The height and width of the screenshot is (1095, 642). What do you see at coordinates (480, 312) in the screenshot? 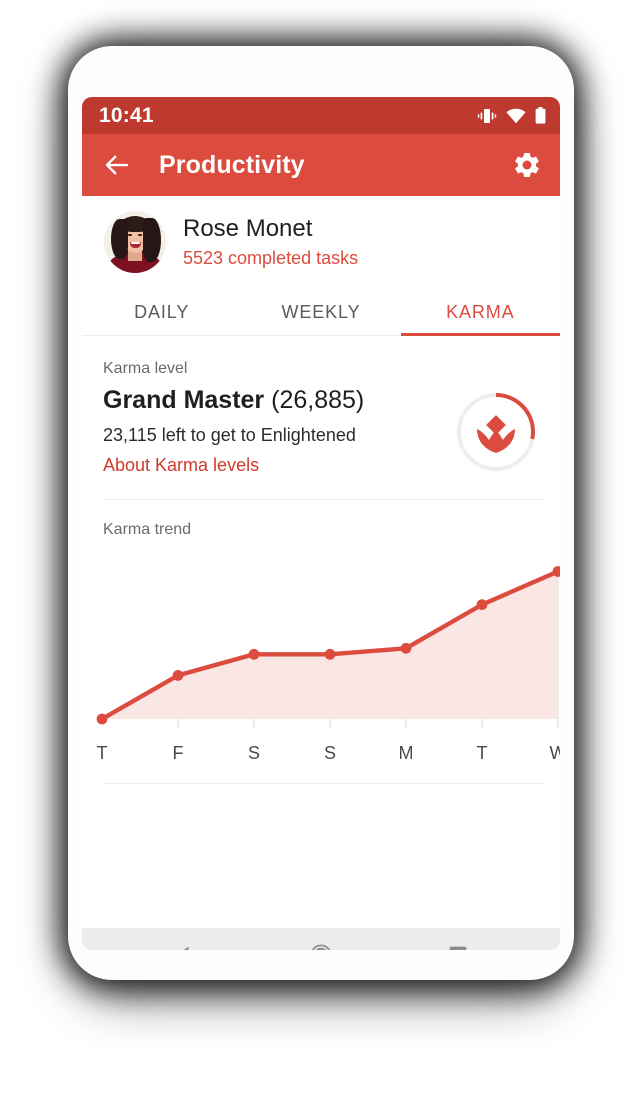
I see `tab-karma: KARMA` at bounding box center [480, 312].